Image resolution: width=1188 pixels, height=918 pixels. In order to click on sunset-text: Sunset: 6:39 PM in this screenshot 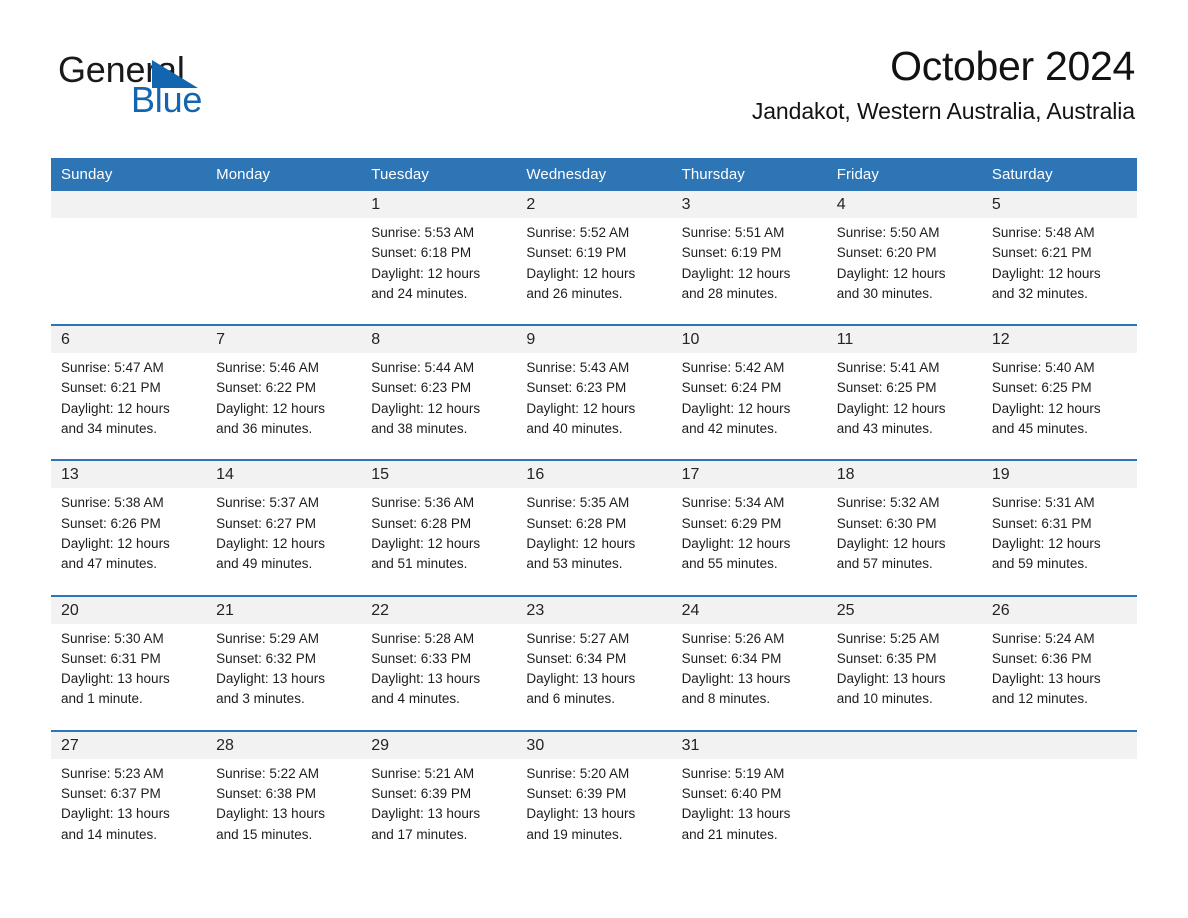, I will do `click(421, 794)`.